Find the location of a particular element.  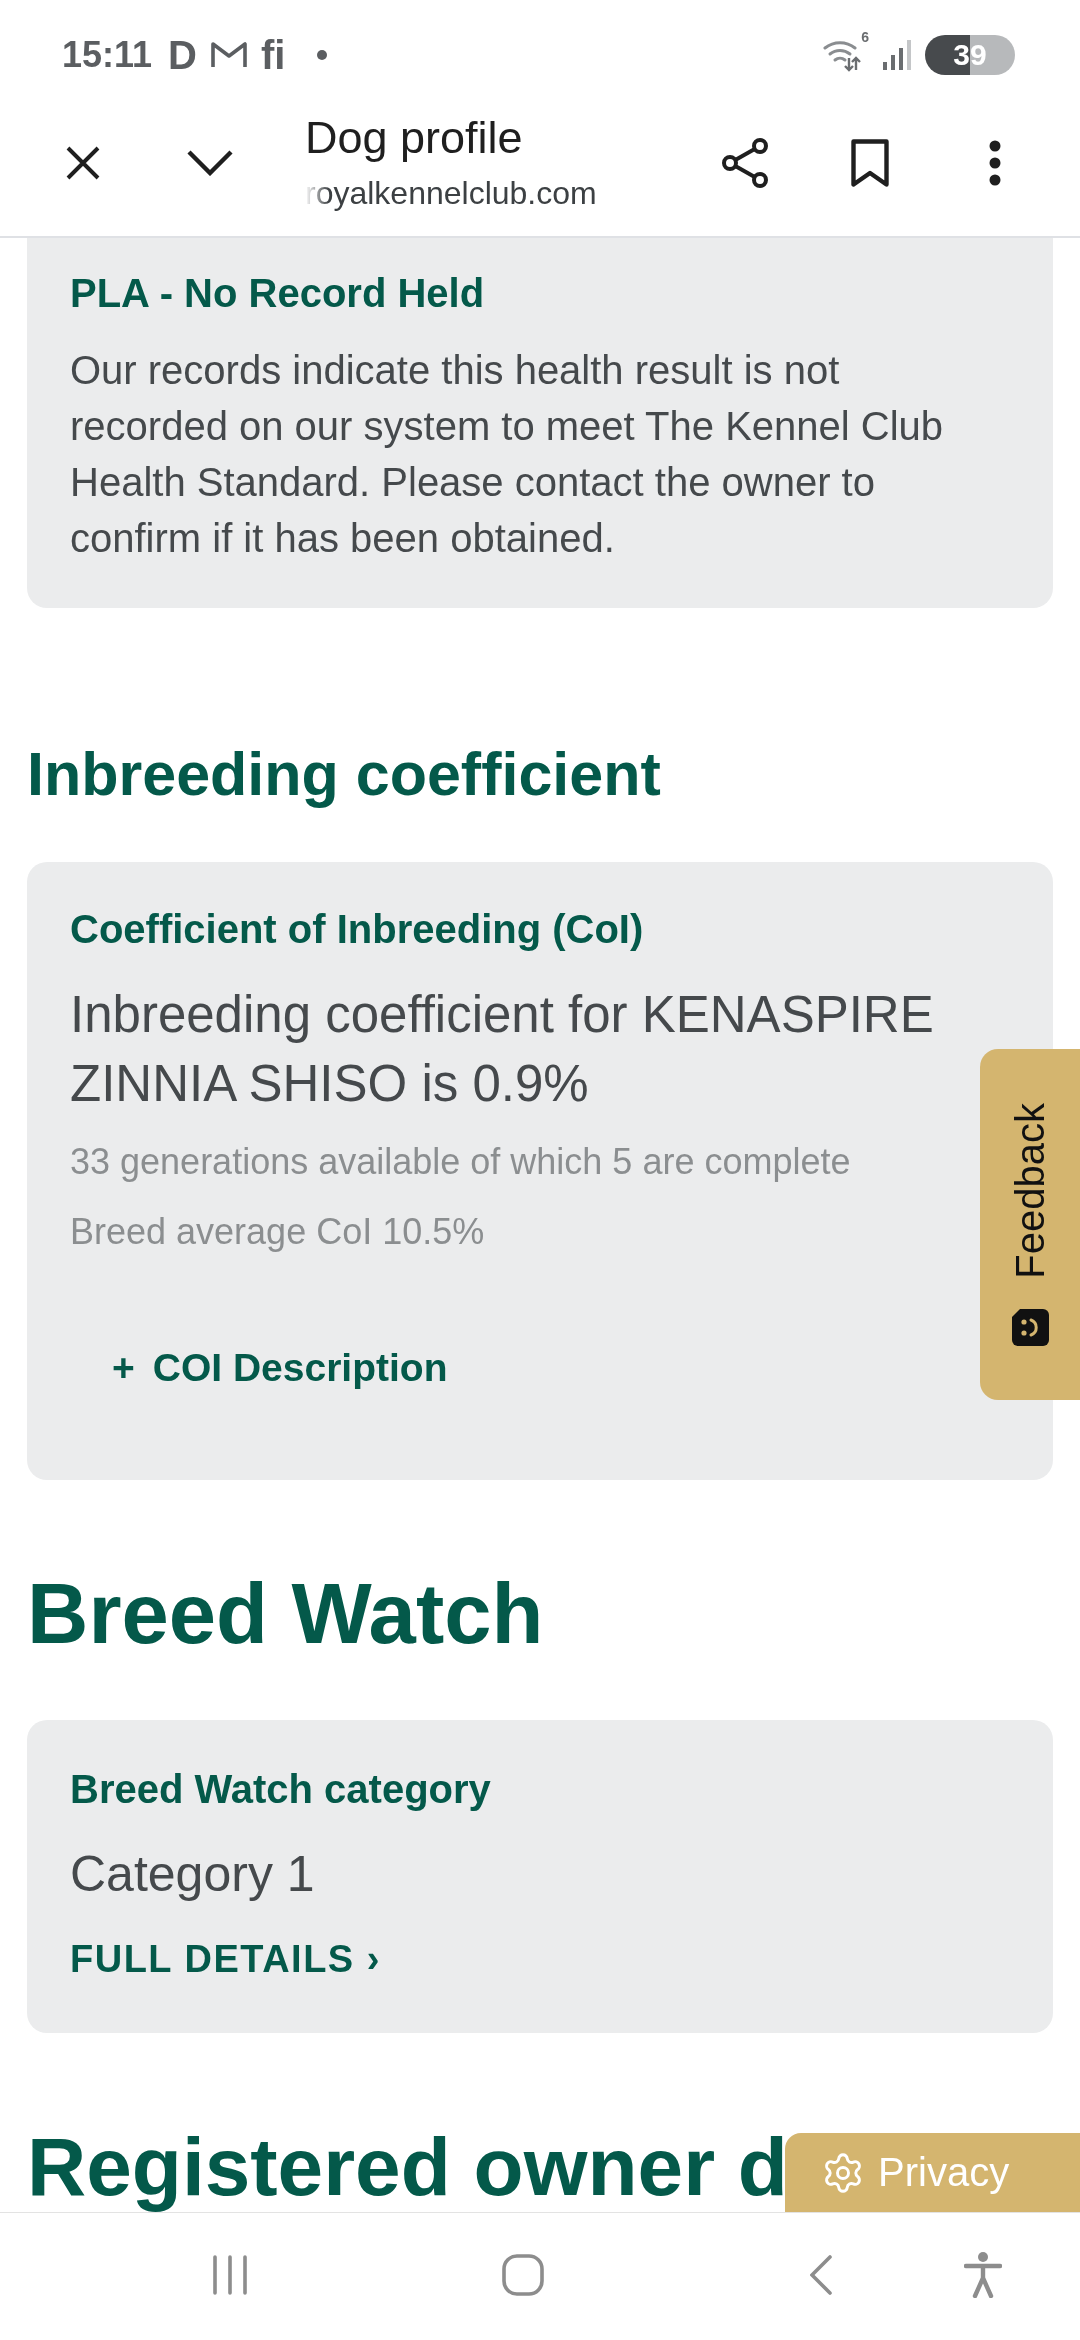

card-title: Breed Watch category is located at coordinates (280, 1789).